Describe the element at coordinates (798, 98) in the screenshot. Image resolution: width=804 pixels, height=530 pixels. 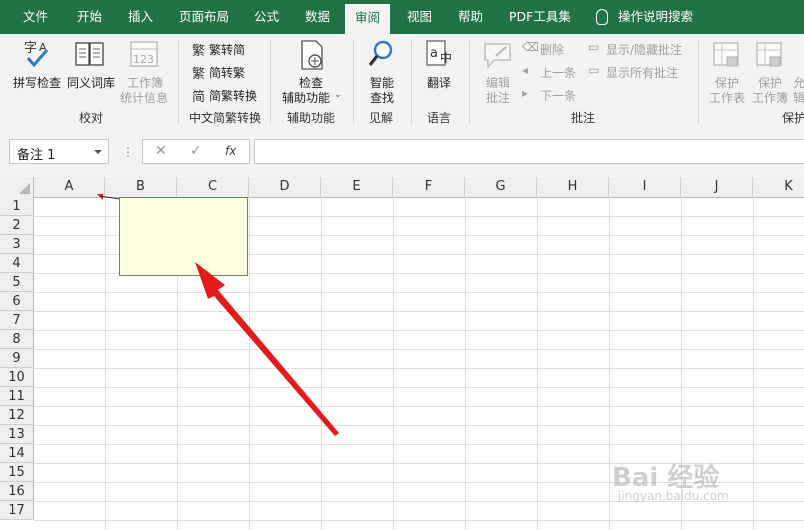
I see `allow-edit-ranges-label-2: 辑` at that location.